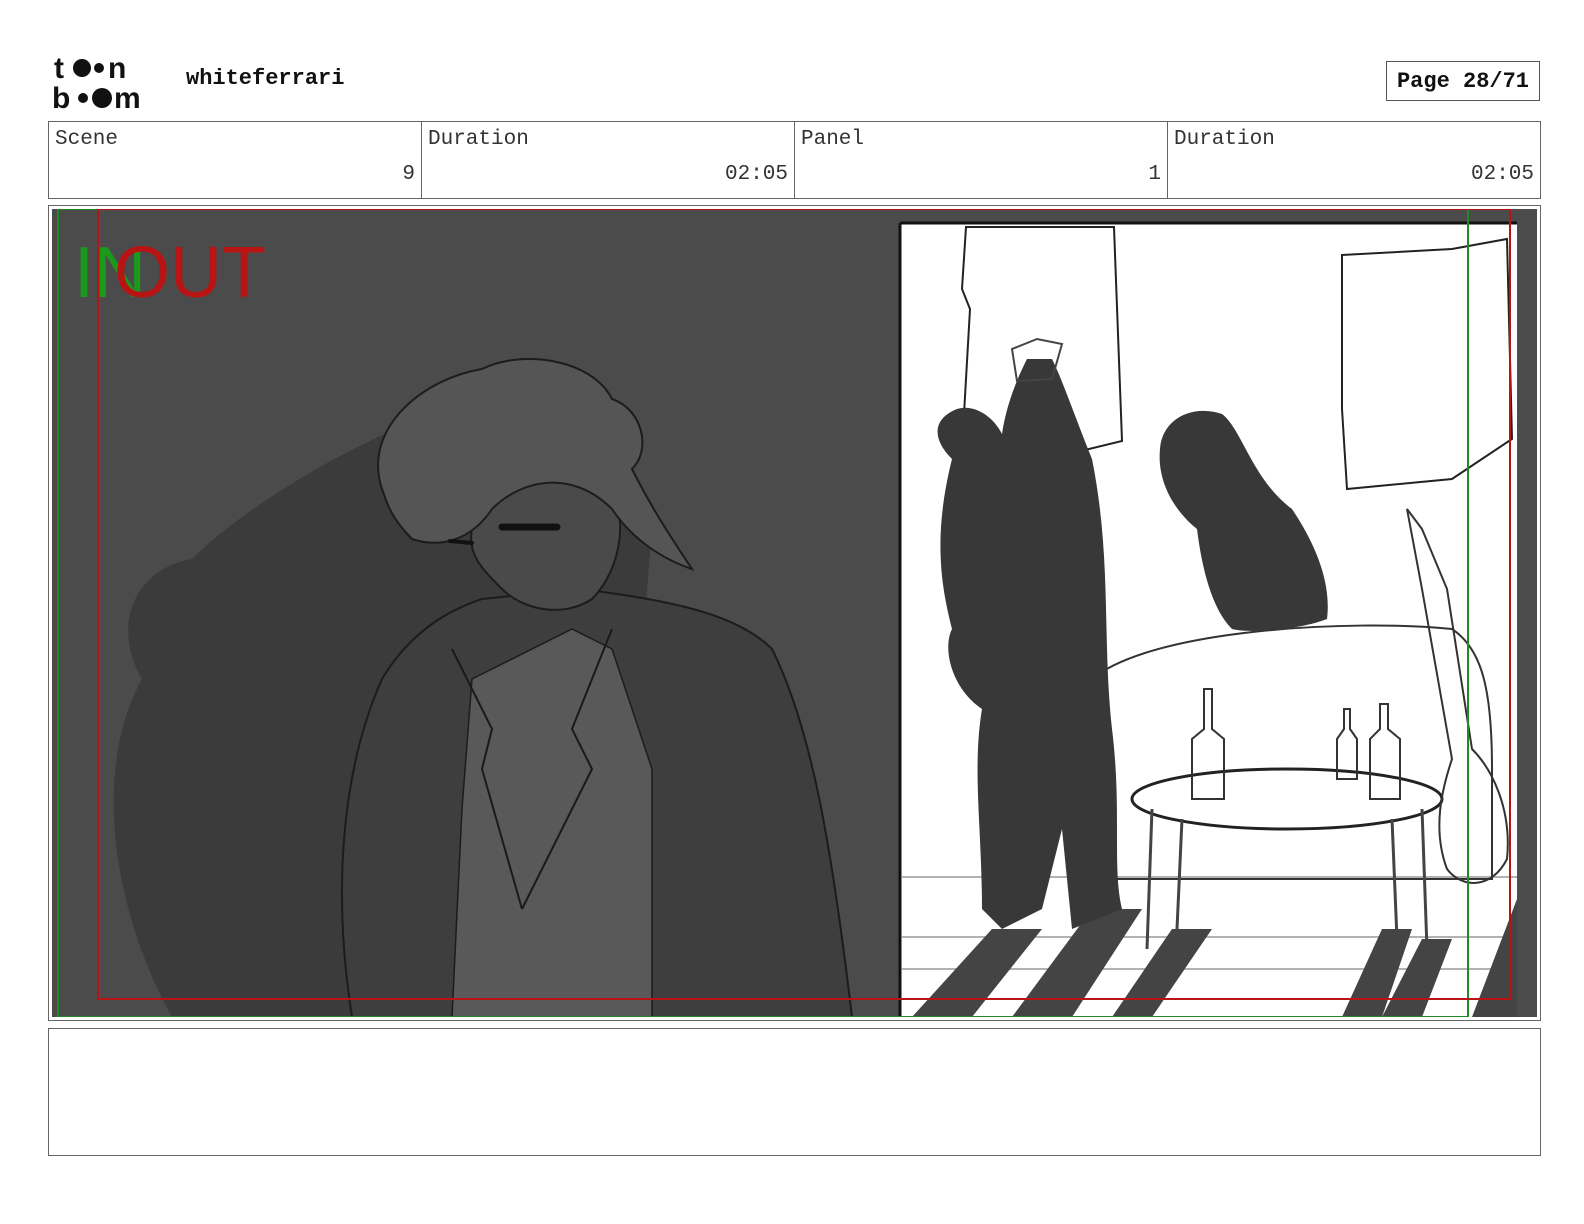  Describe the element at coordinates (552, 822) in the screenshot. I see `character-shirt` at that location.